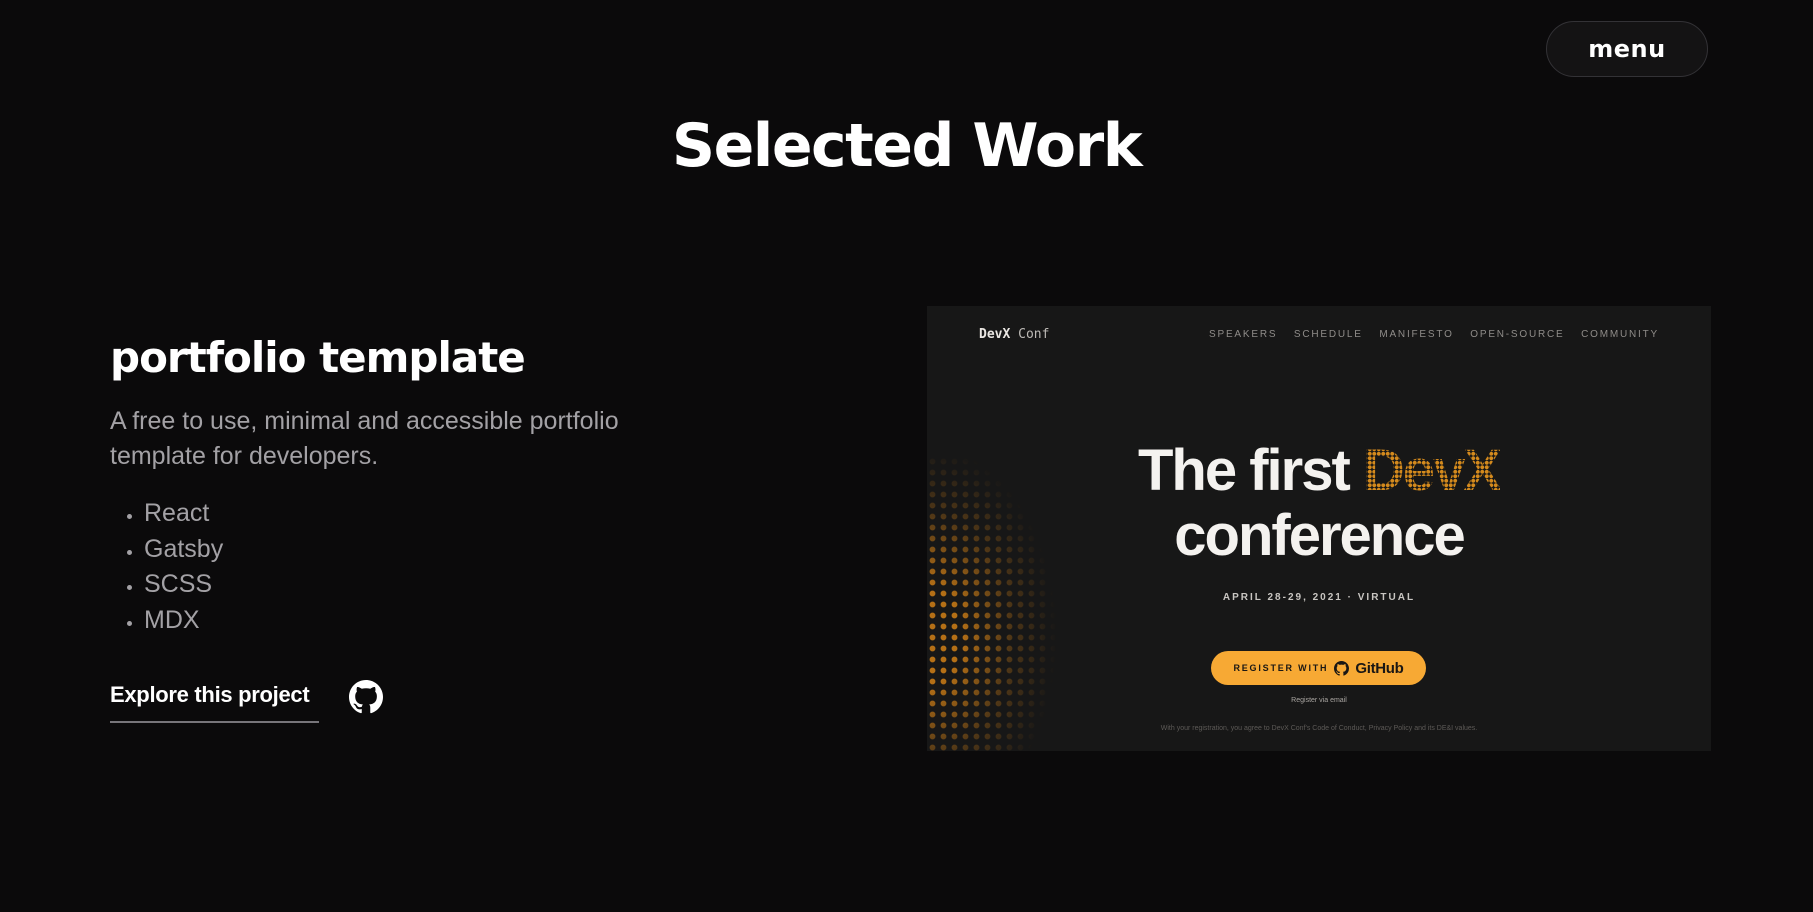 The height and width of the screenshot is (912, 1813). Describe the element at coordinates (1319, 700) in the screenshot. I see `preview-email-link: Register via email` at that location.